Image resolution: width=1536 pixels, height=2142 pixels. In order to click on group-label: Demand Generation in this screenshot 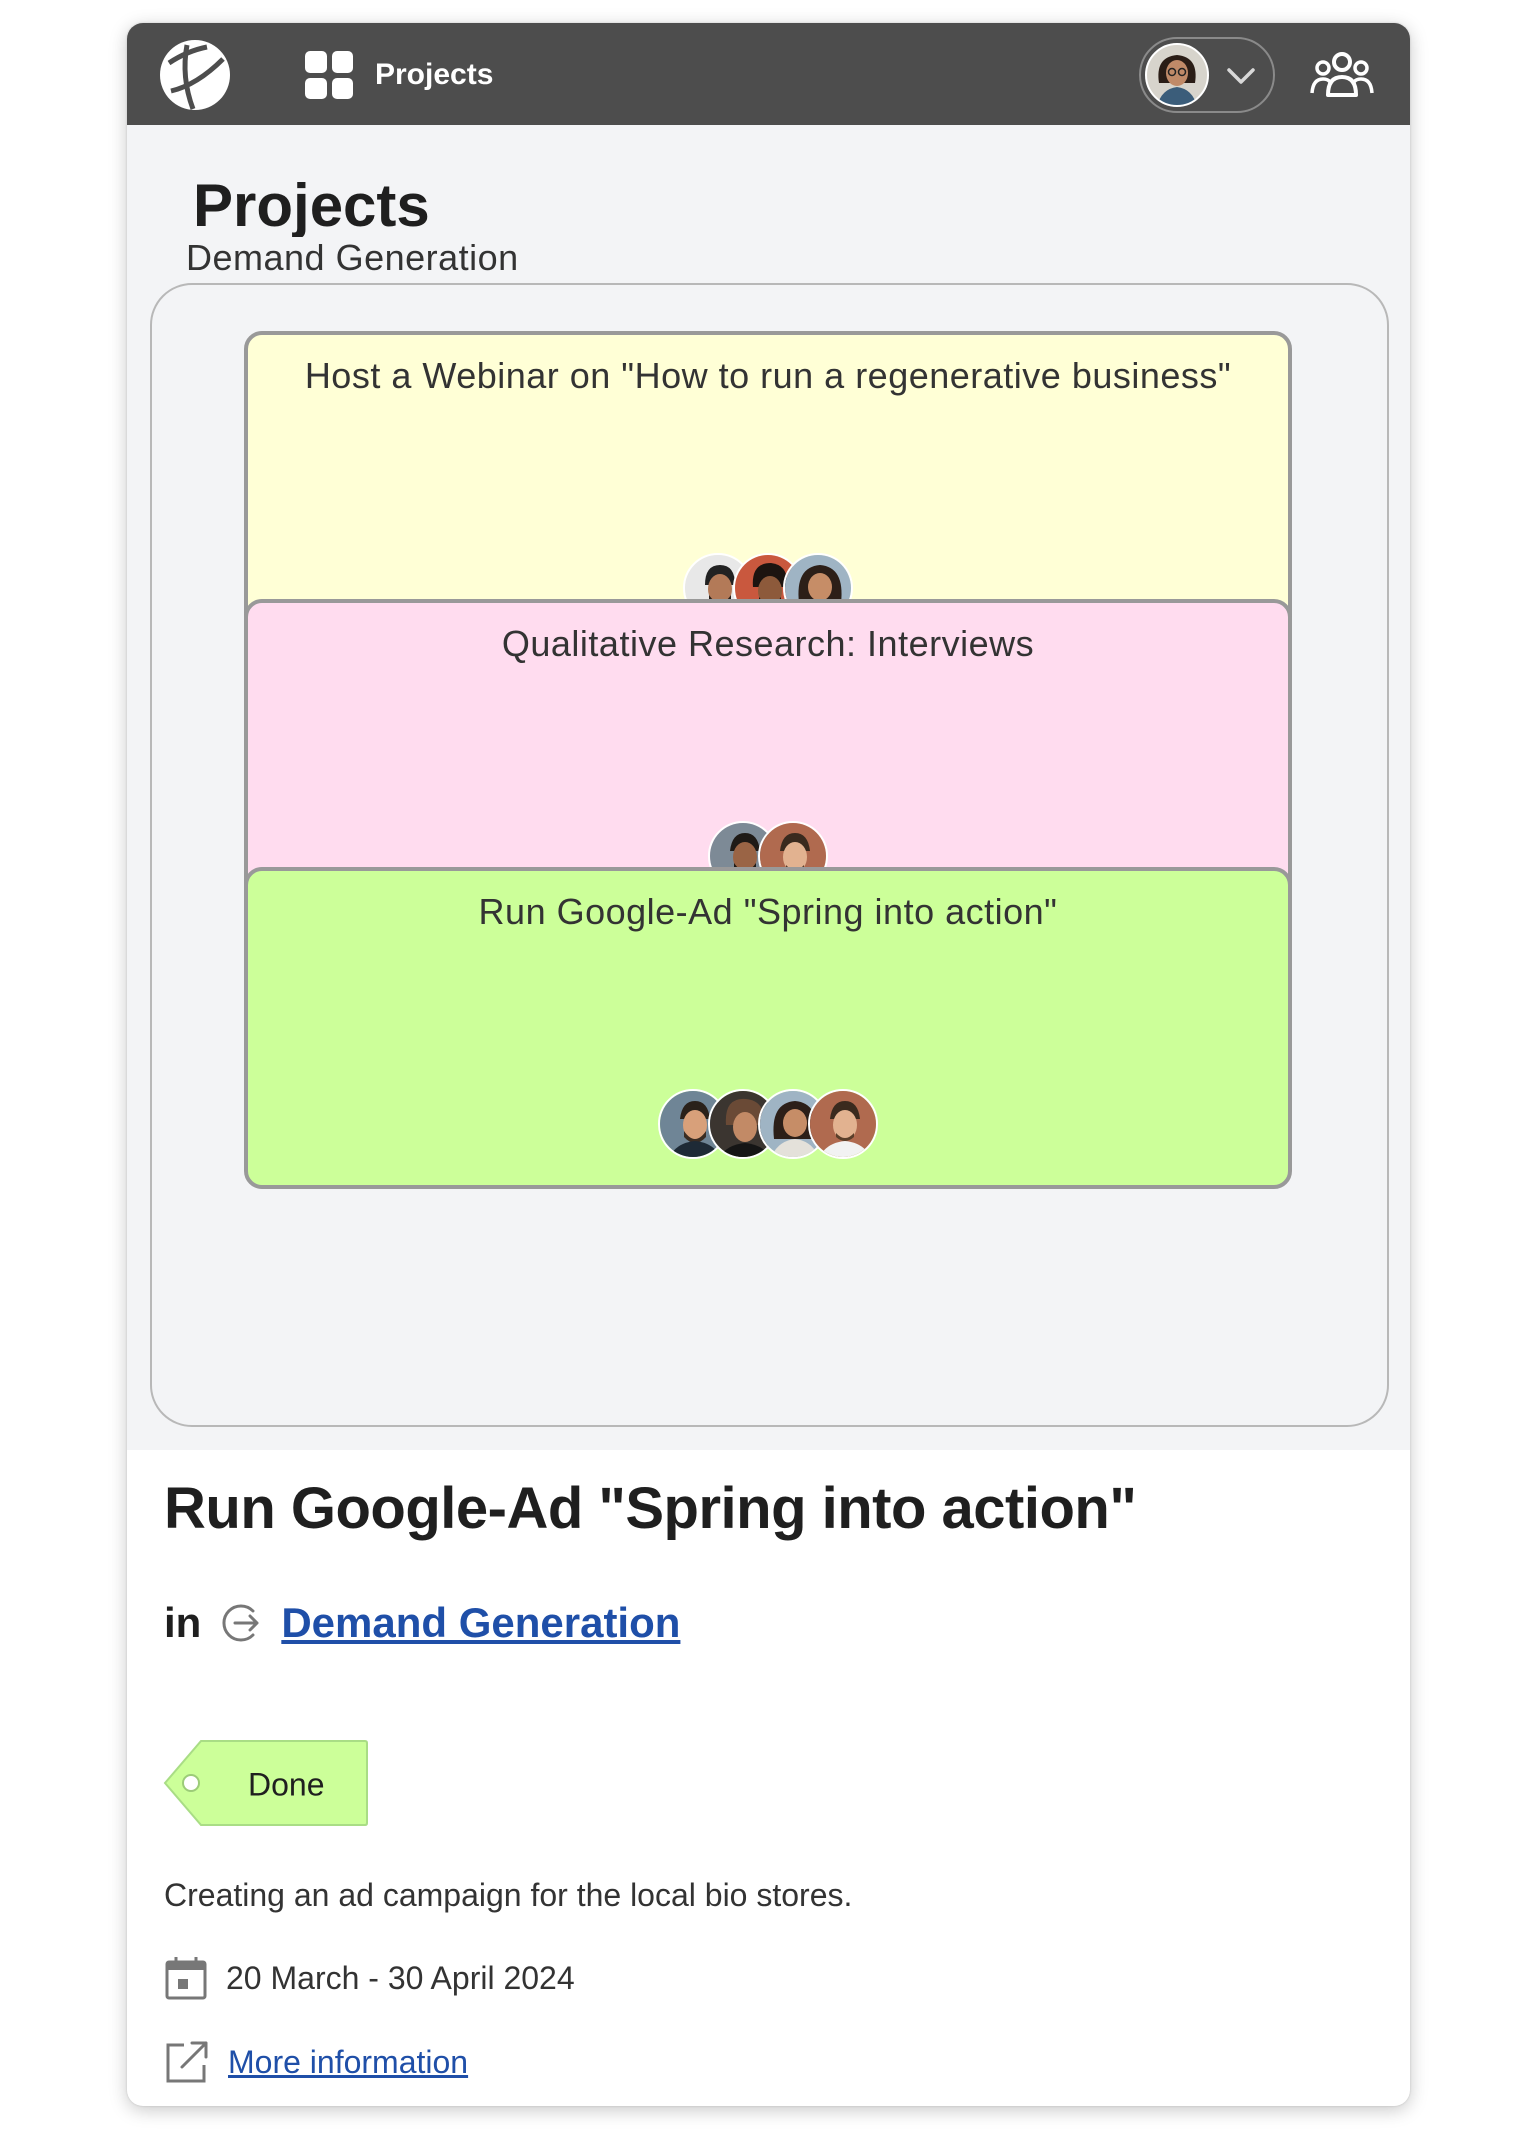, I will do `click(352, 258)`.